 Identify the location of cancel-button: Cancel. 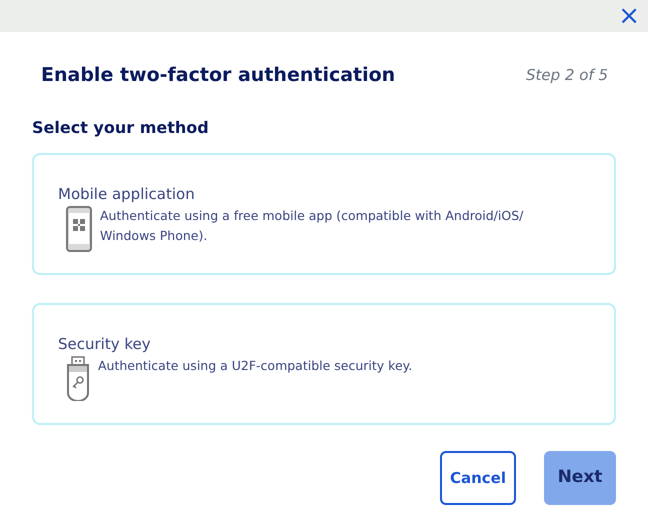
(478, 478).